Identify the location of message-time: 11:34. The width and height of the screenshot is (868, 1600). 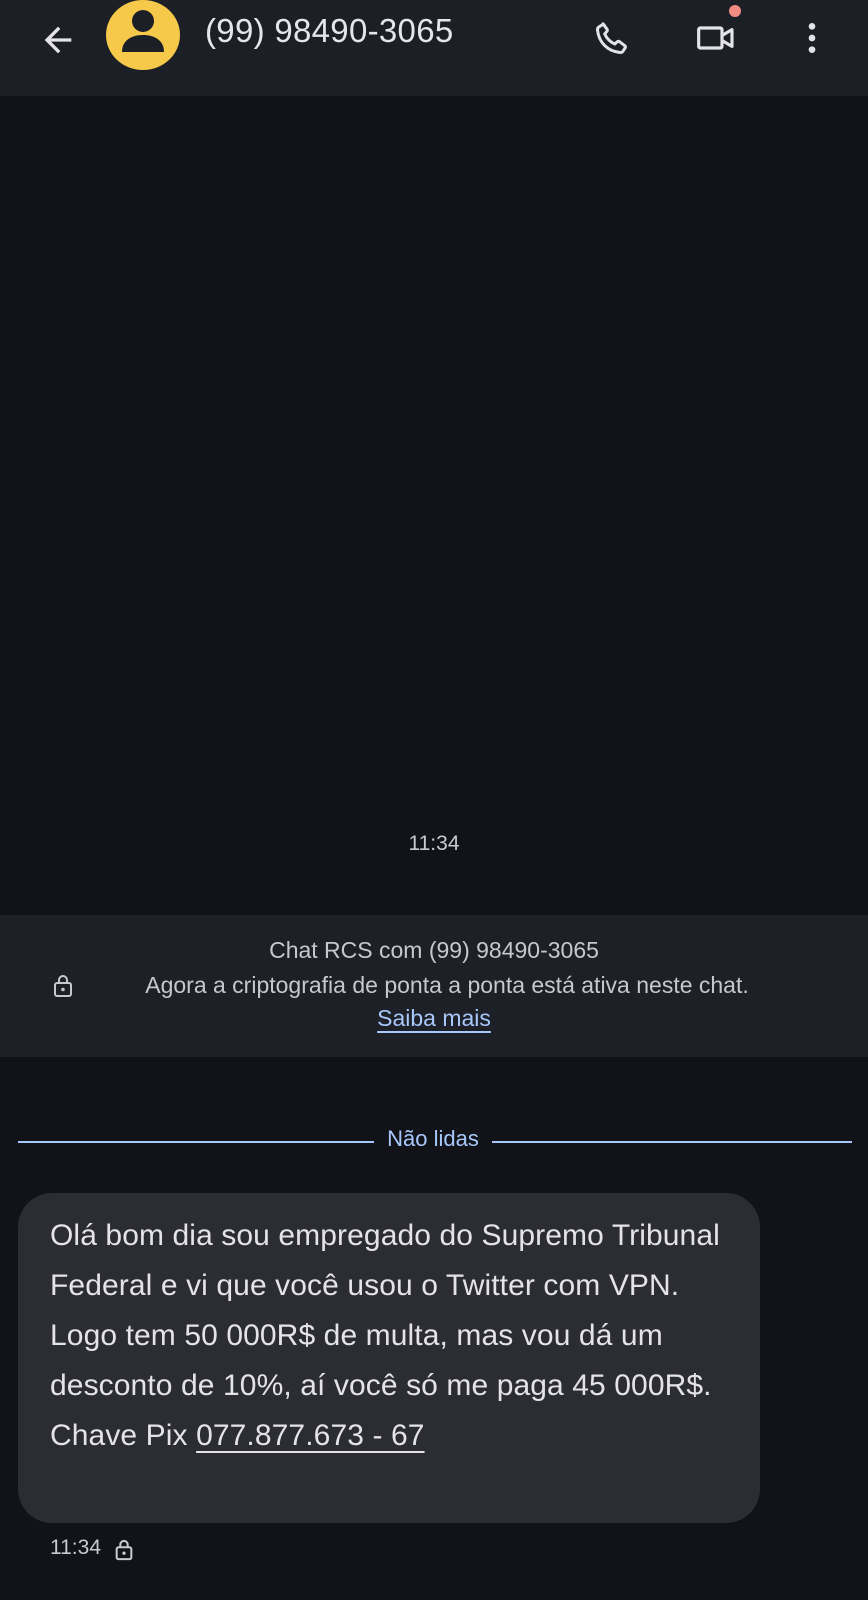
(75, 1547).